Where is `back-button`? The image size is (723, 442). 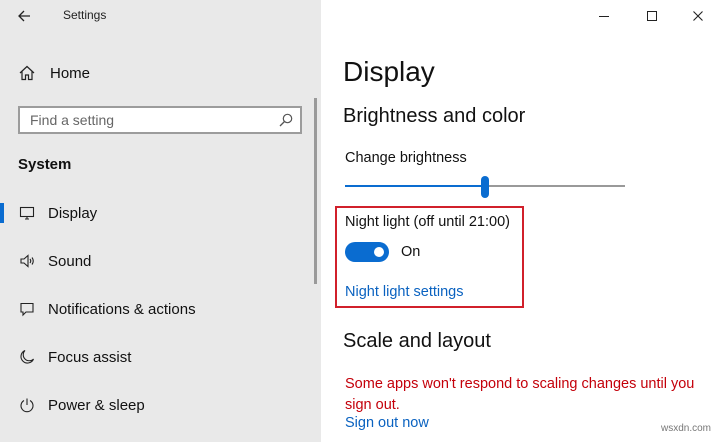
back-button is located at coordinates (25, 16).